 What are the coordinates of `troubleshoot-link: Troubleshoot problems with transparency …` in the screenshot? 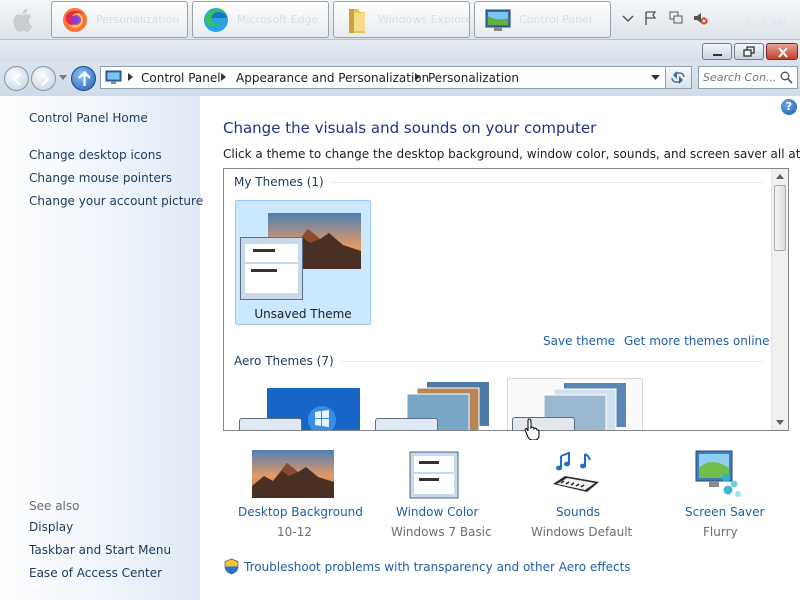 It's located at (437, 567).